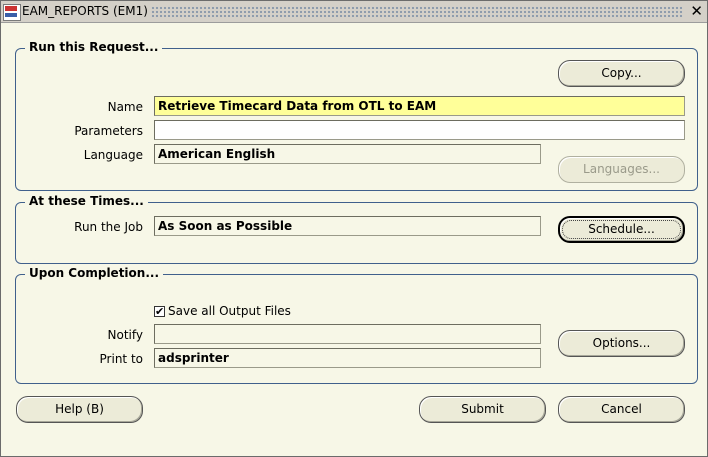 The height and width of the screenshot is (457, 708). What do you see at coordinates (113, 155) in the screenshot?
I see `language-label: Language` at bounding box center [113, 155].